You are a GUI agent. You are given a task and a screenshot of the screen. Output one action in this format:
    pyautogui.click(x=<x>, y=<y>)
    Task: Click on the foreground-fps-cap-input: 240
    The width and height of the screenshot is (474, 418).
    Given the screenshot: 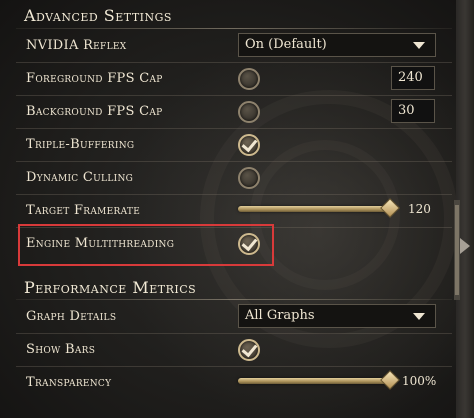 What is the action you would take?
    pyautogui.click(x=413, y=78)
    